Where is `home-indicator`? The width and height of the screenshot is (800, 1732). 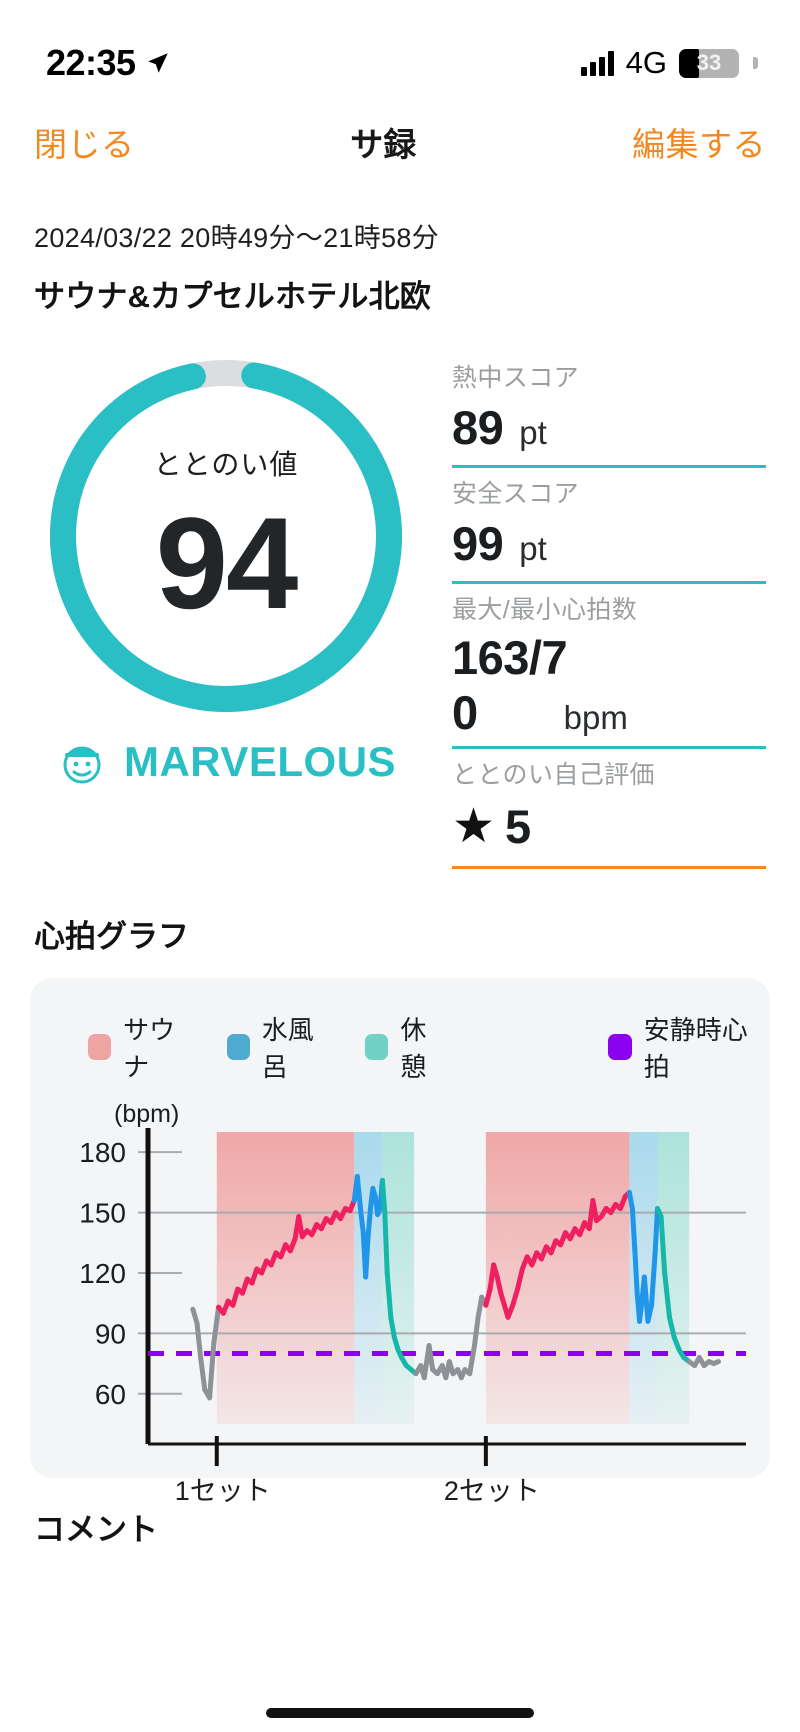 home-indicator is located at coordinates (400, 1713).